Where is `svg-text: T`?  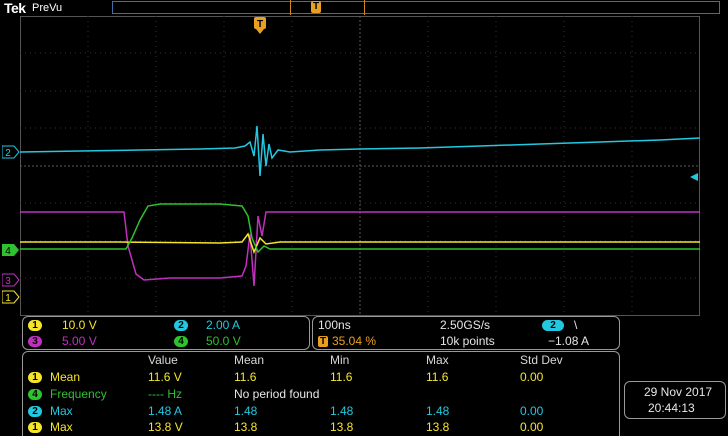
svg-text: T is located at coordinates (260, 24).